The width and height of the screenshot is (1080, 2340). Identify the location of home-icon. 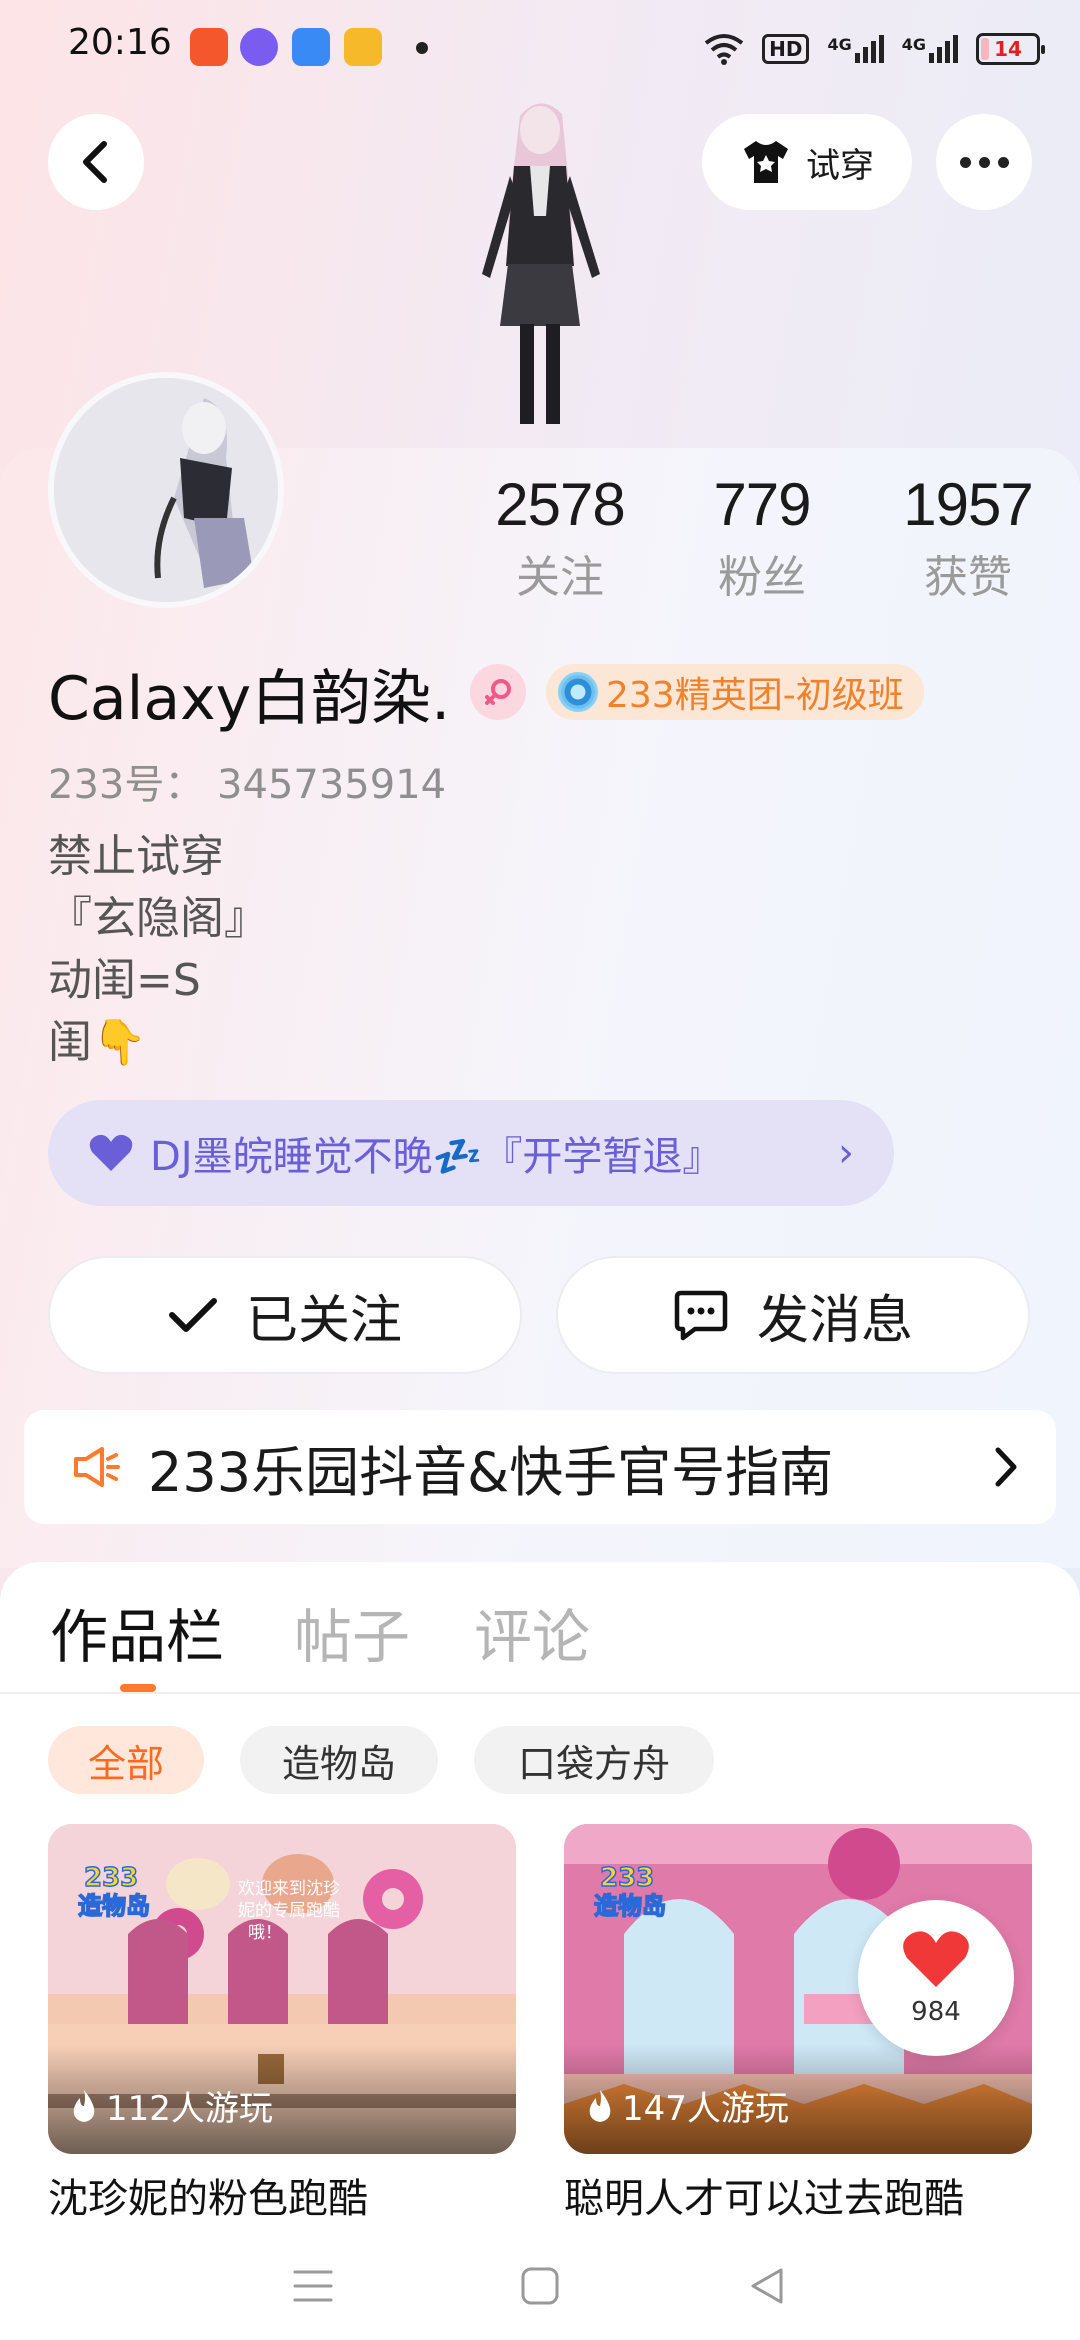
(540, 2286).